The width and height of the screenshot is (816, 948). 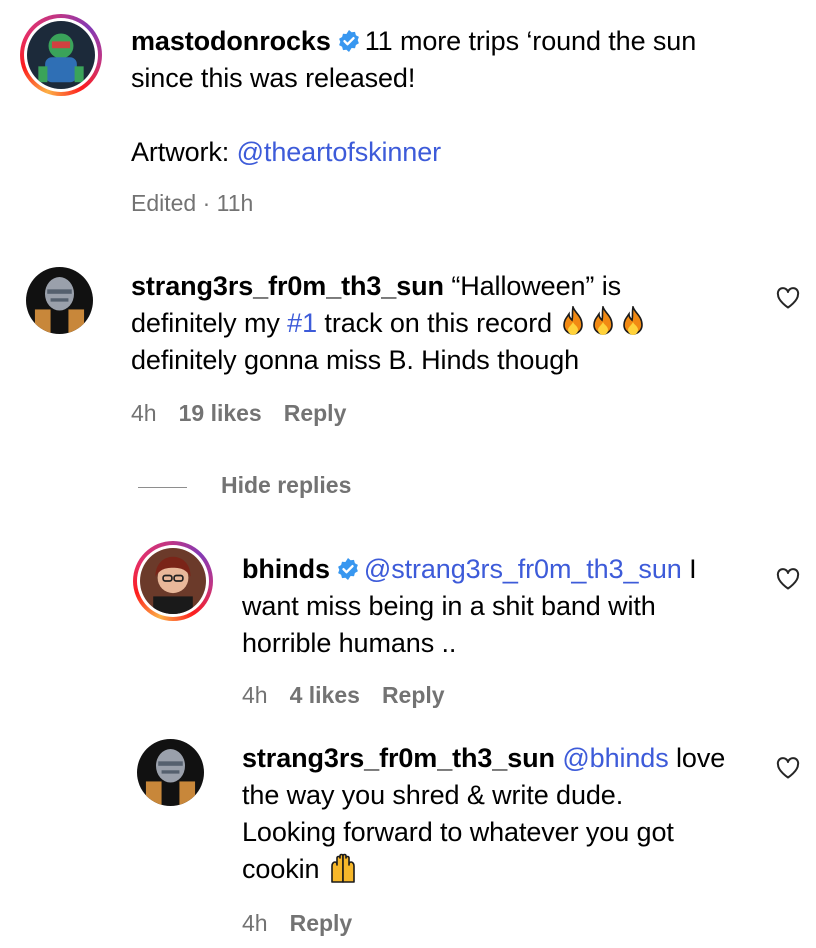 What do you see at coordinates (458, 832) in the screenshot?
I see `comment-text: Looking forward to whatever you got` at bounding box center [458, 832].